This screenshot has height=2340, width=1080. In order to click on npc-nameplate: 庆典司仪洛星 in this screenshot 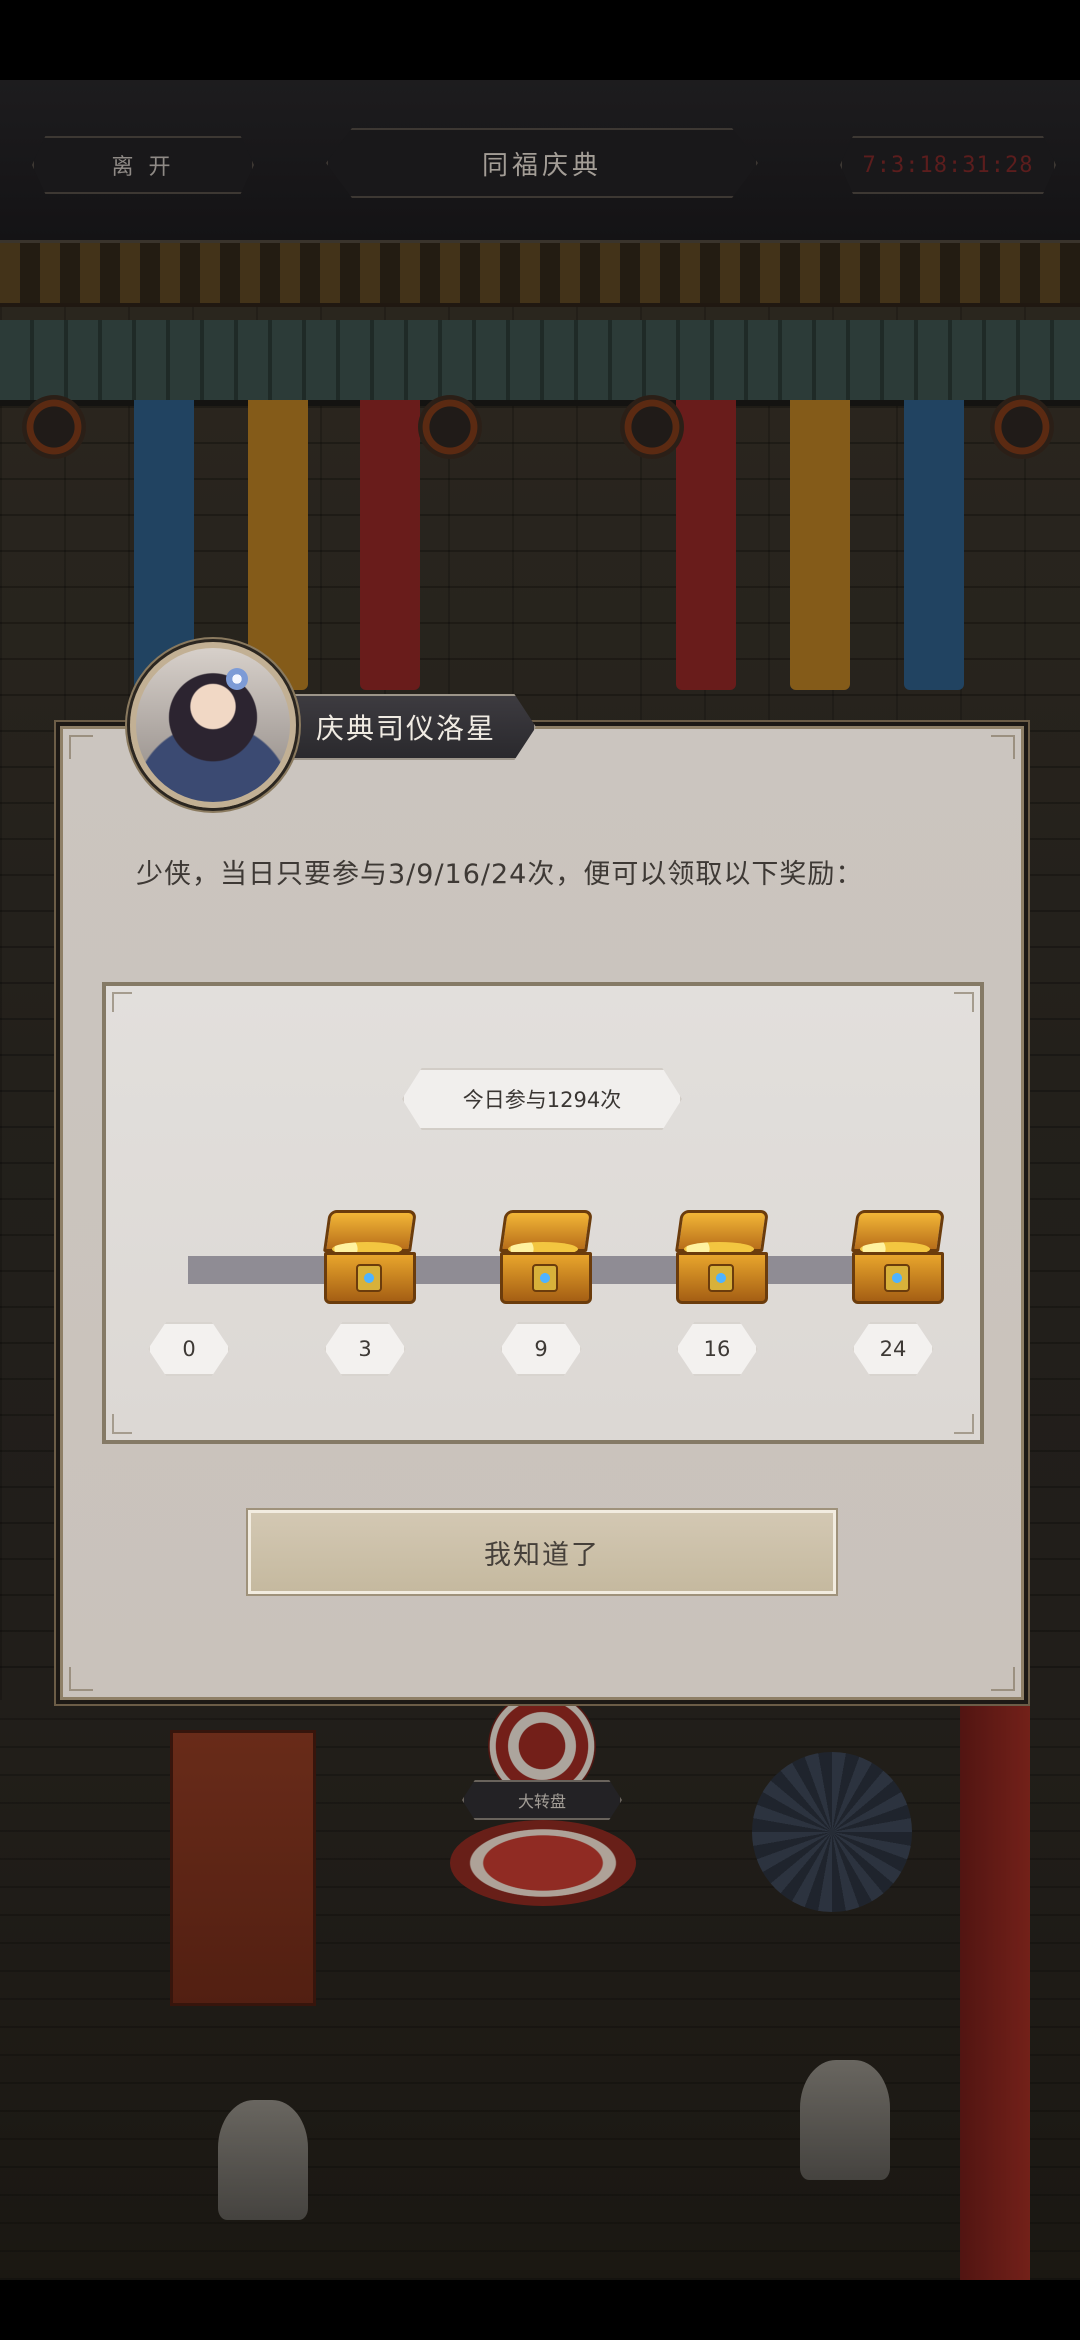, I will do `click(401, 727)`.